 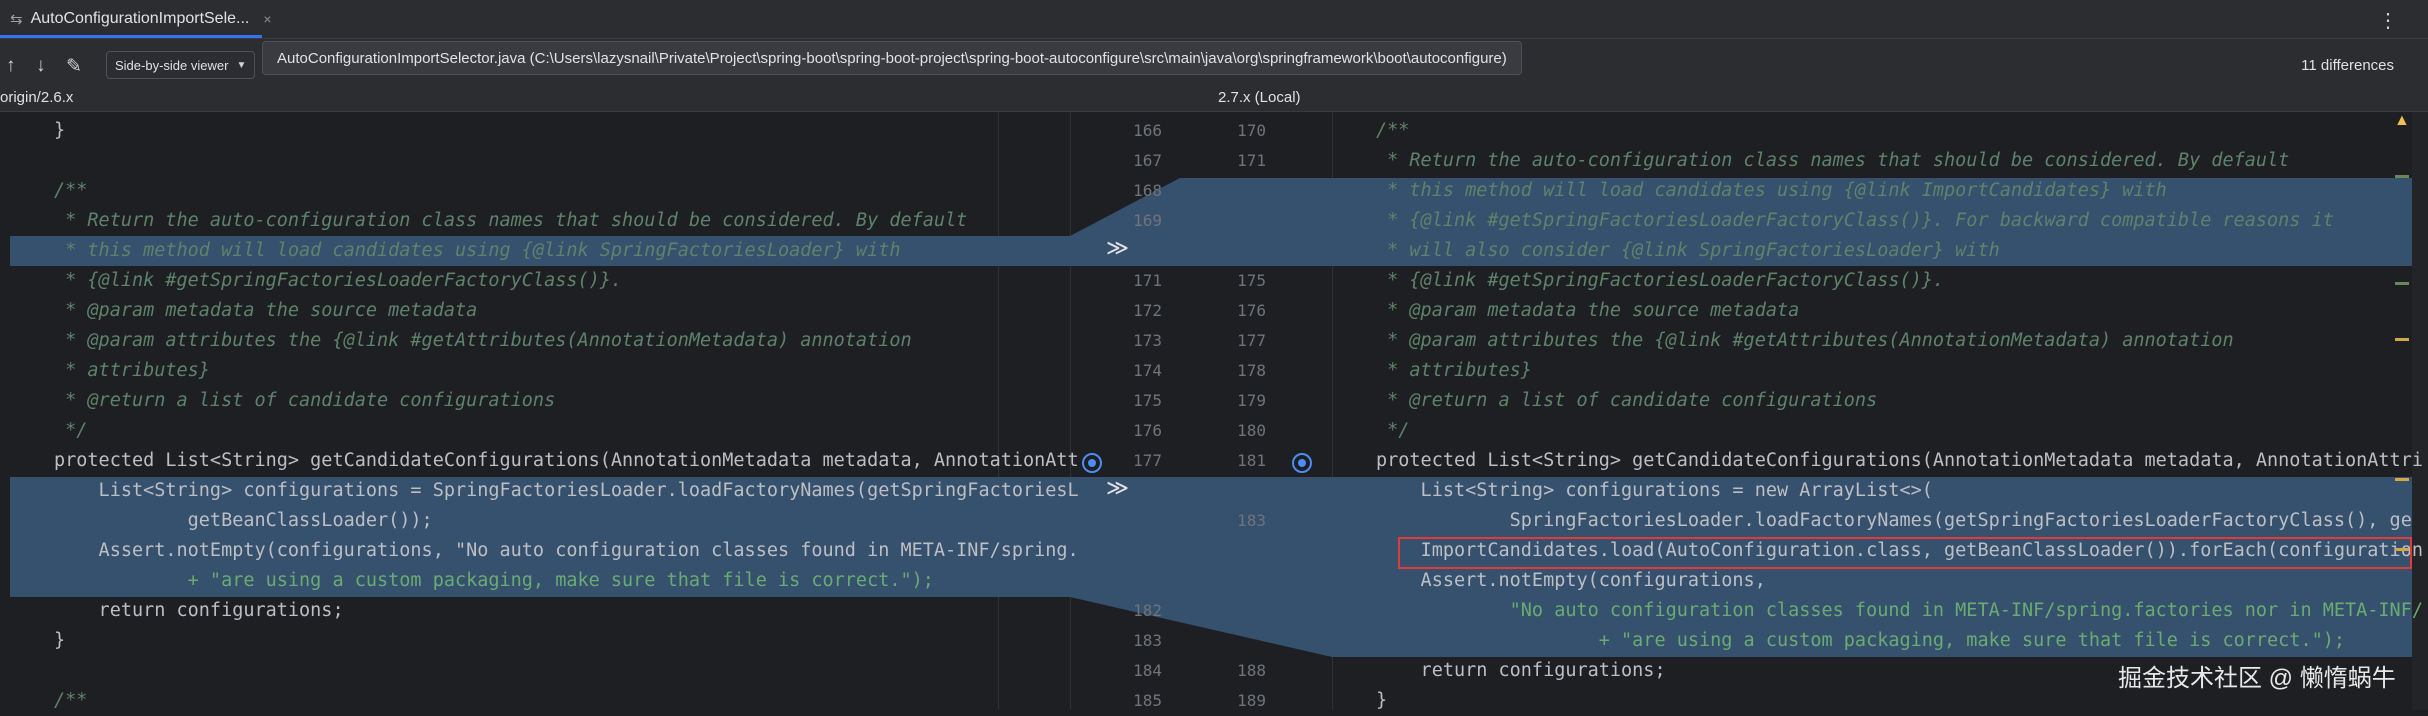 What do you see at coordinates (1259, 97) in the screenshot?
I see `right-revision-label: 2.7.x (Local)` at bounding box center [1259, 97].